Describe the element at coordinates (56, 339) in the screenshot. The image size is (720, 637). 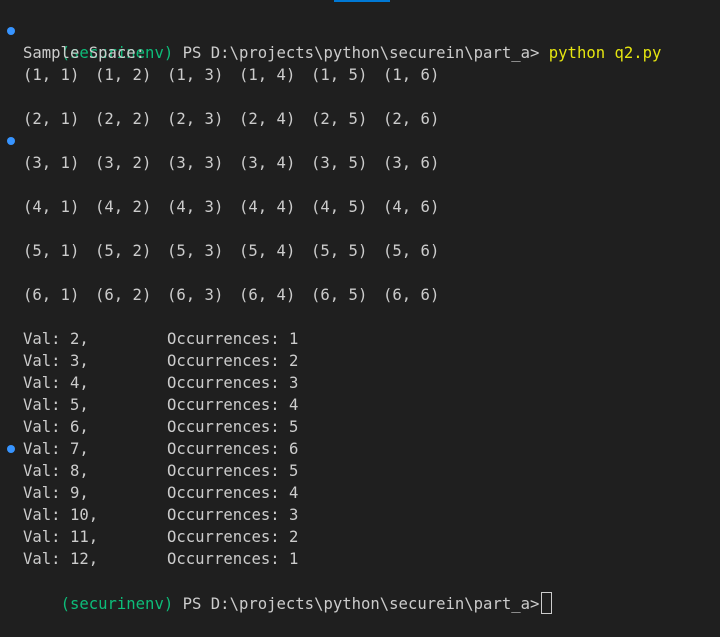
I see `val-text: Val: 2,` at that location.